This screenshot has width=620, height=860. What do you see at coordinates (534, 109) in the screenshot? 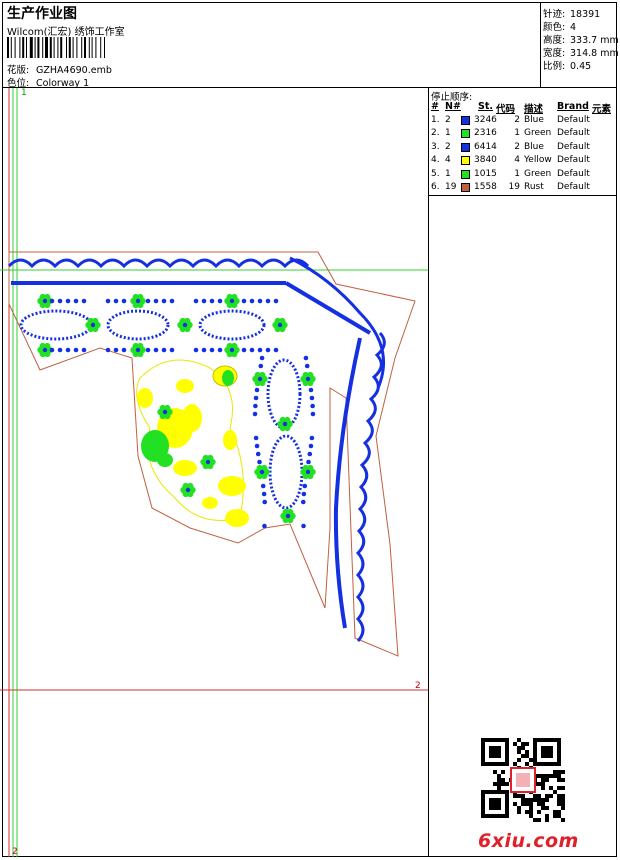
I see `col-desc-header: 描述` at bounding box center [534, 109].